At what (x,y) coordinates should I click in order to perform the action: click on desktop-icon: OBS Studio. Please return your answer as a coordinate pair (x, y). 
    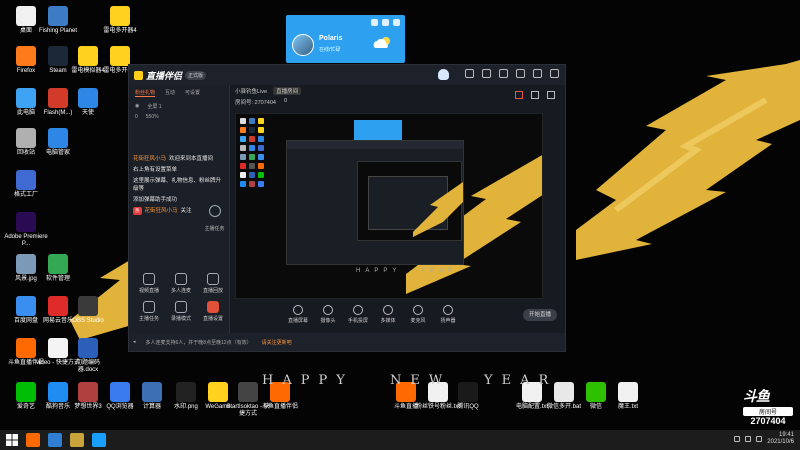
    Looking at the image, I should click on (88, 310).